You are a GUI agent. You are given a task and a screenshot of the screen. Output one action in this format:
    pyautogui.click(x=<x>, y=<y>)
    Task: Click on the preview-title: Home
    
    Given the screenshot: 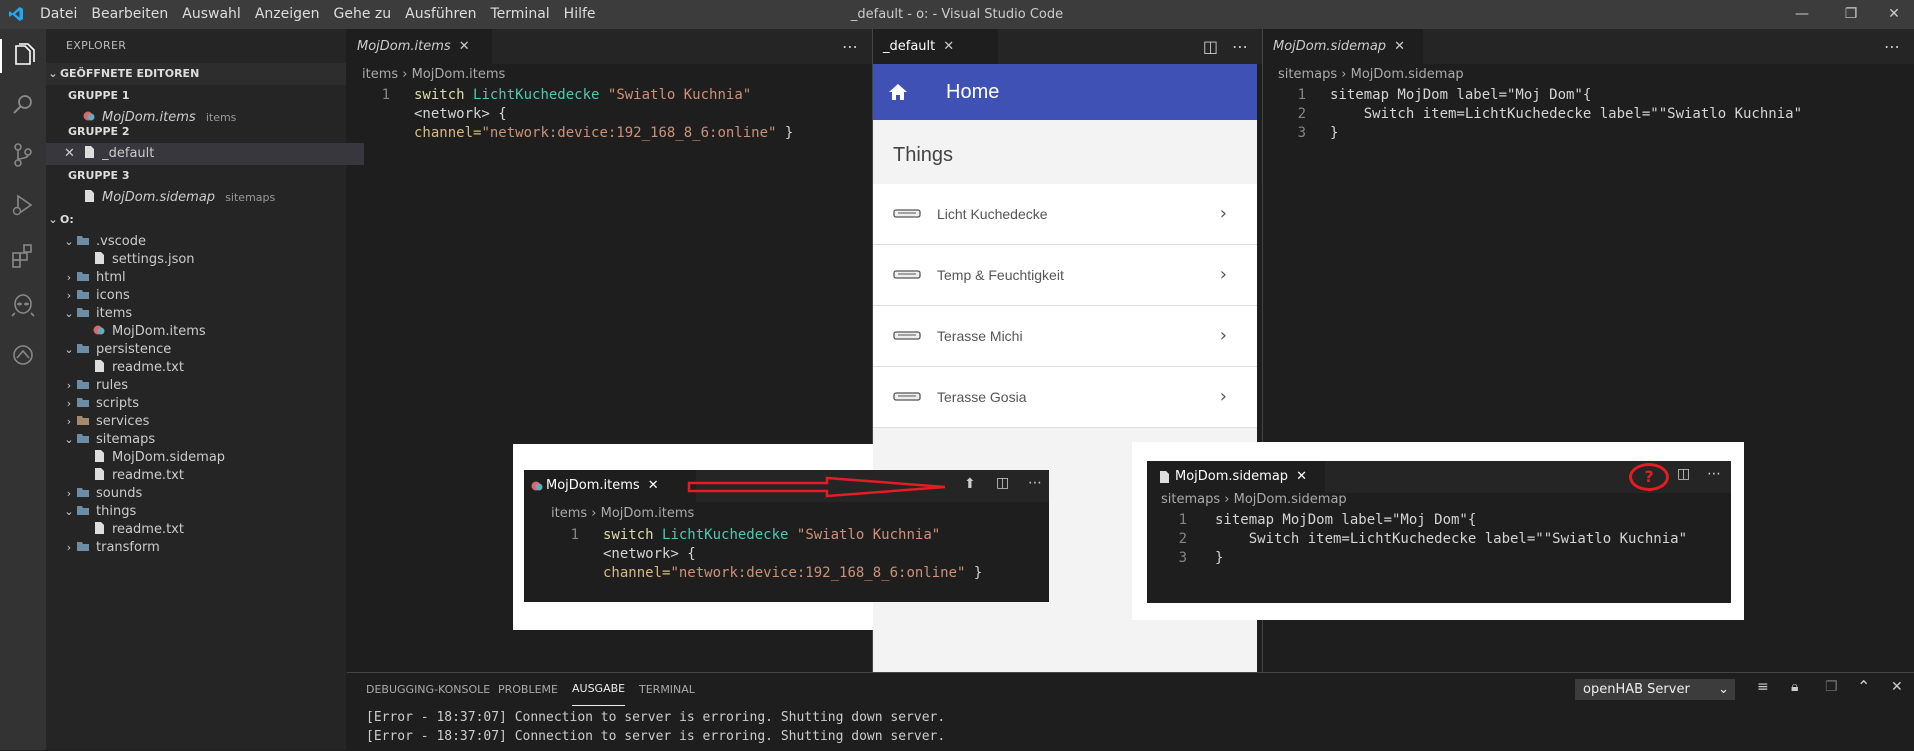 What is the action you would take?
    pyautogui.click(x=973, y=92)
    